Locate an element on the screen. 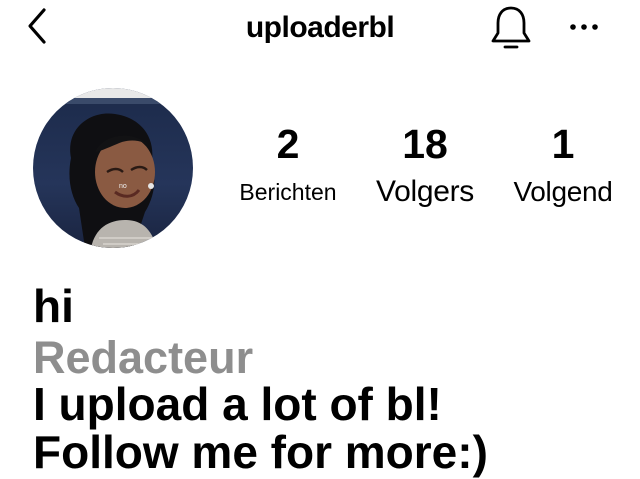 The height and width of the screenshot is (479, 640). bio-line: Follow me for more:) is located at coordinates (260, 452).